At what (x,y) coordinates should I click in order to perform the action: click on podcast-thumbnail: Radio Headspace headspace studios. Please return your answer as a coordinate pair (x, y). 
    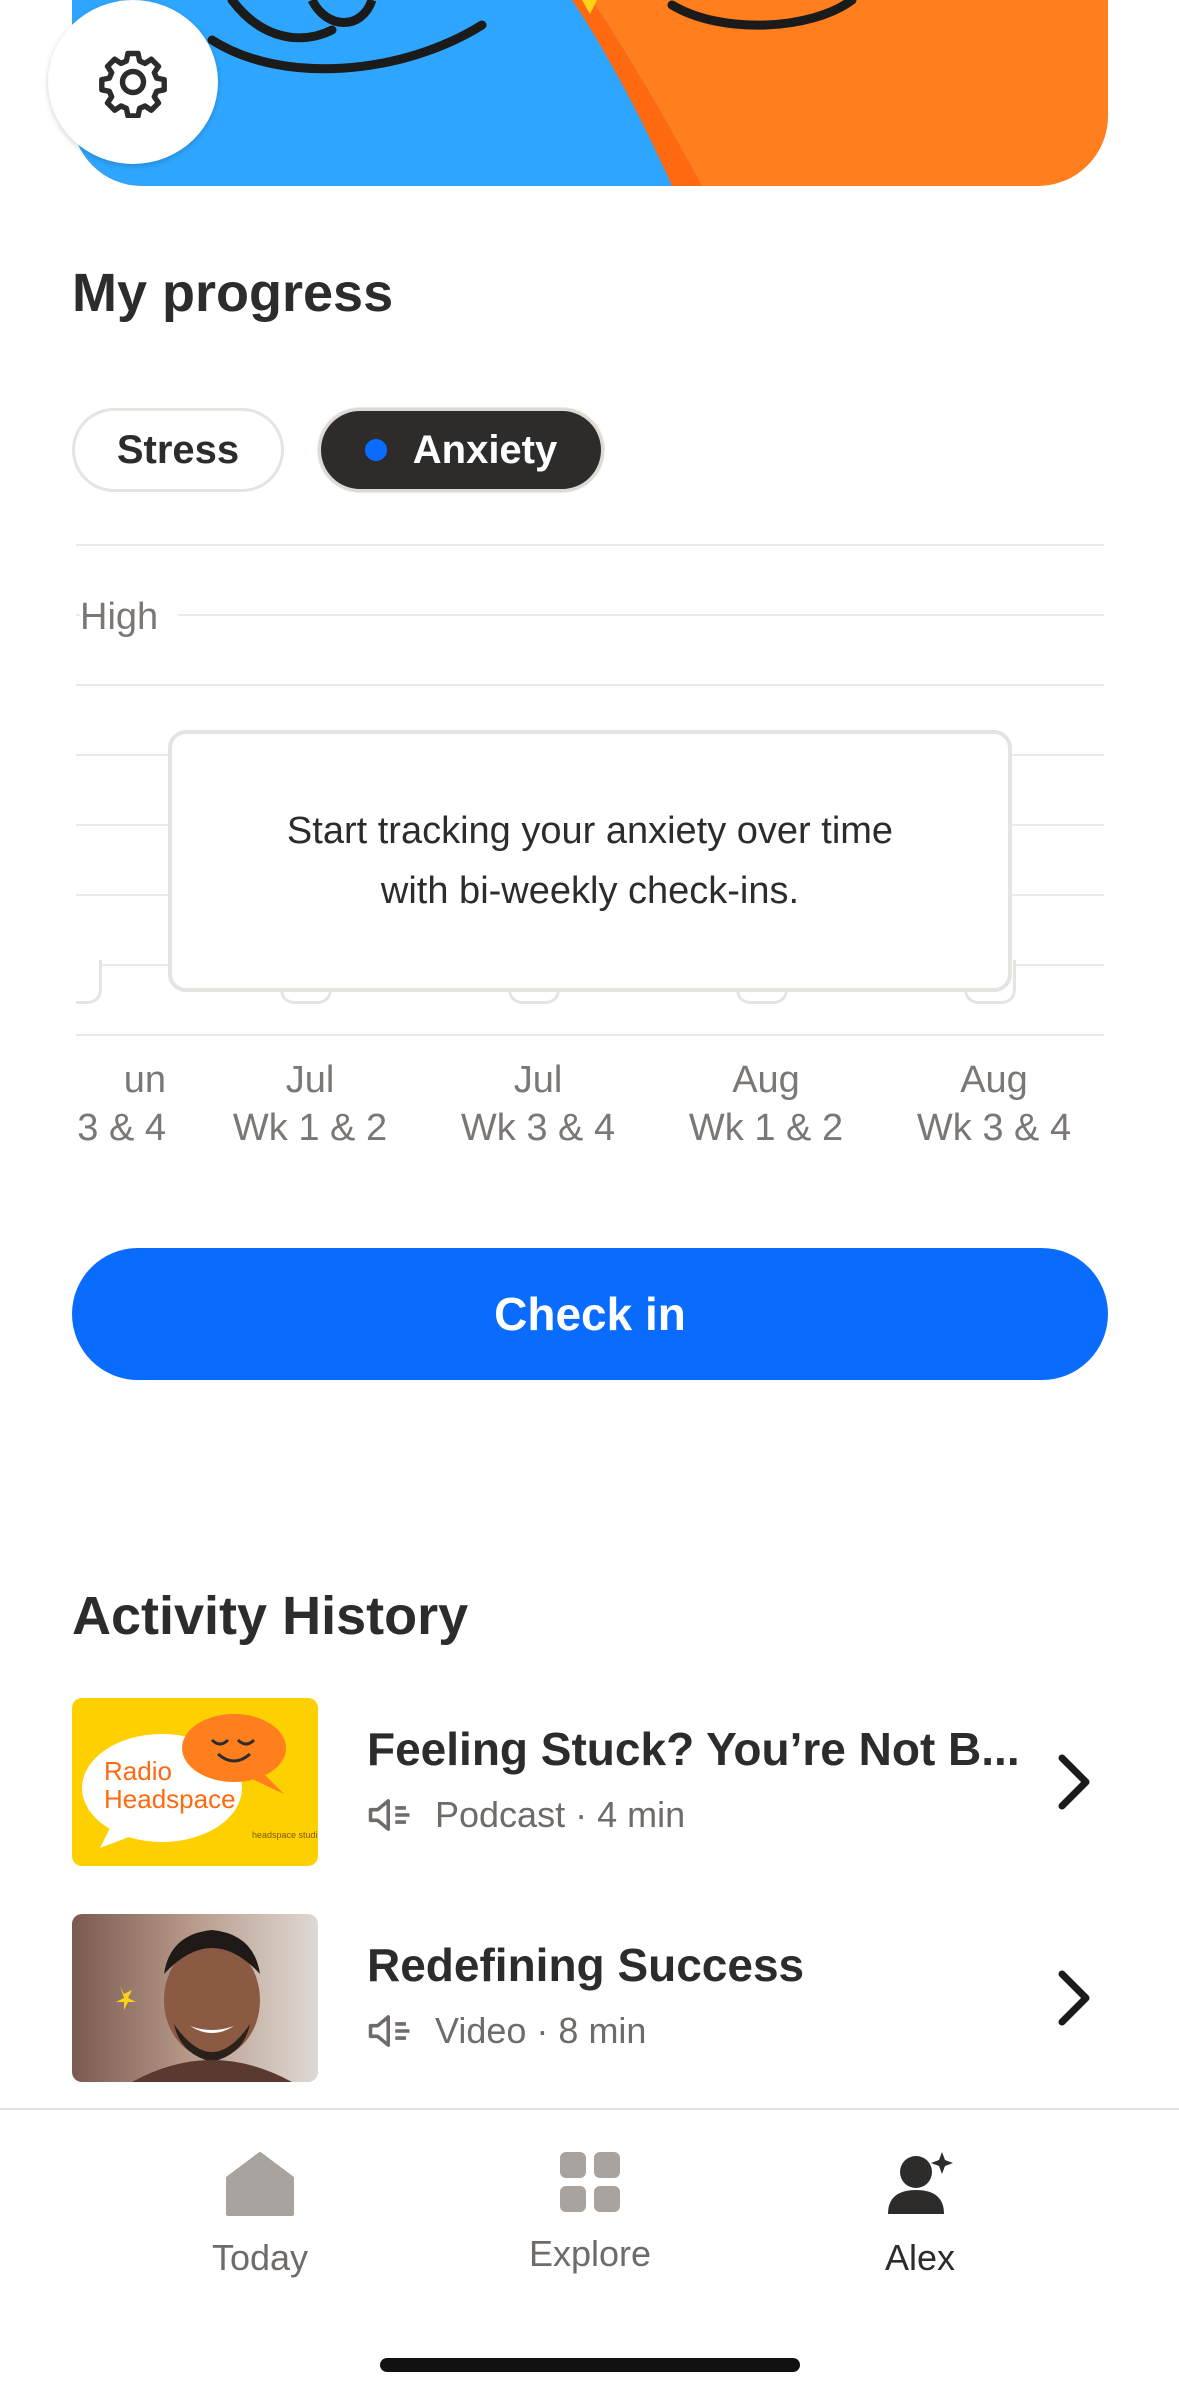
    Looking at the image, I should click on (195, 1782).